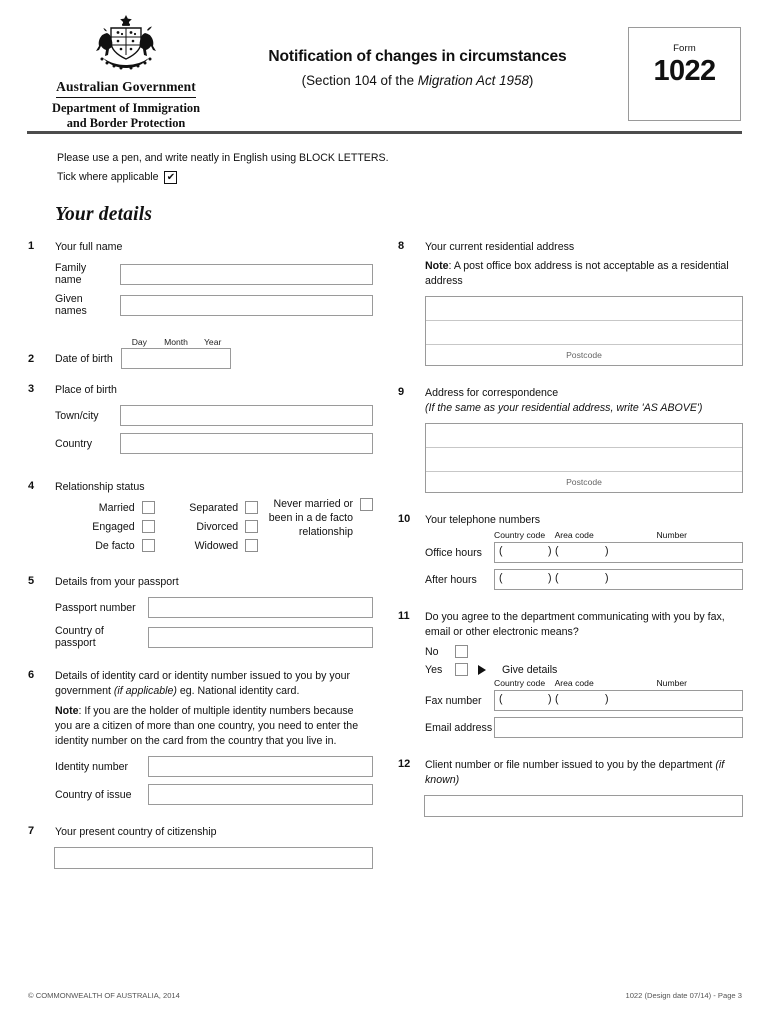 This screenshot has width=770, height=1024. Describe the element at coordinates (432, 651) in the screenshot. I see `answer-no-label: No` at that location.